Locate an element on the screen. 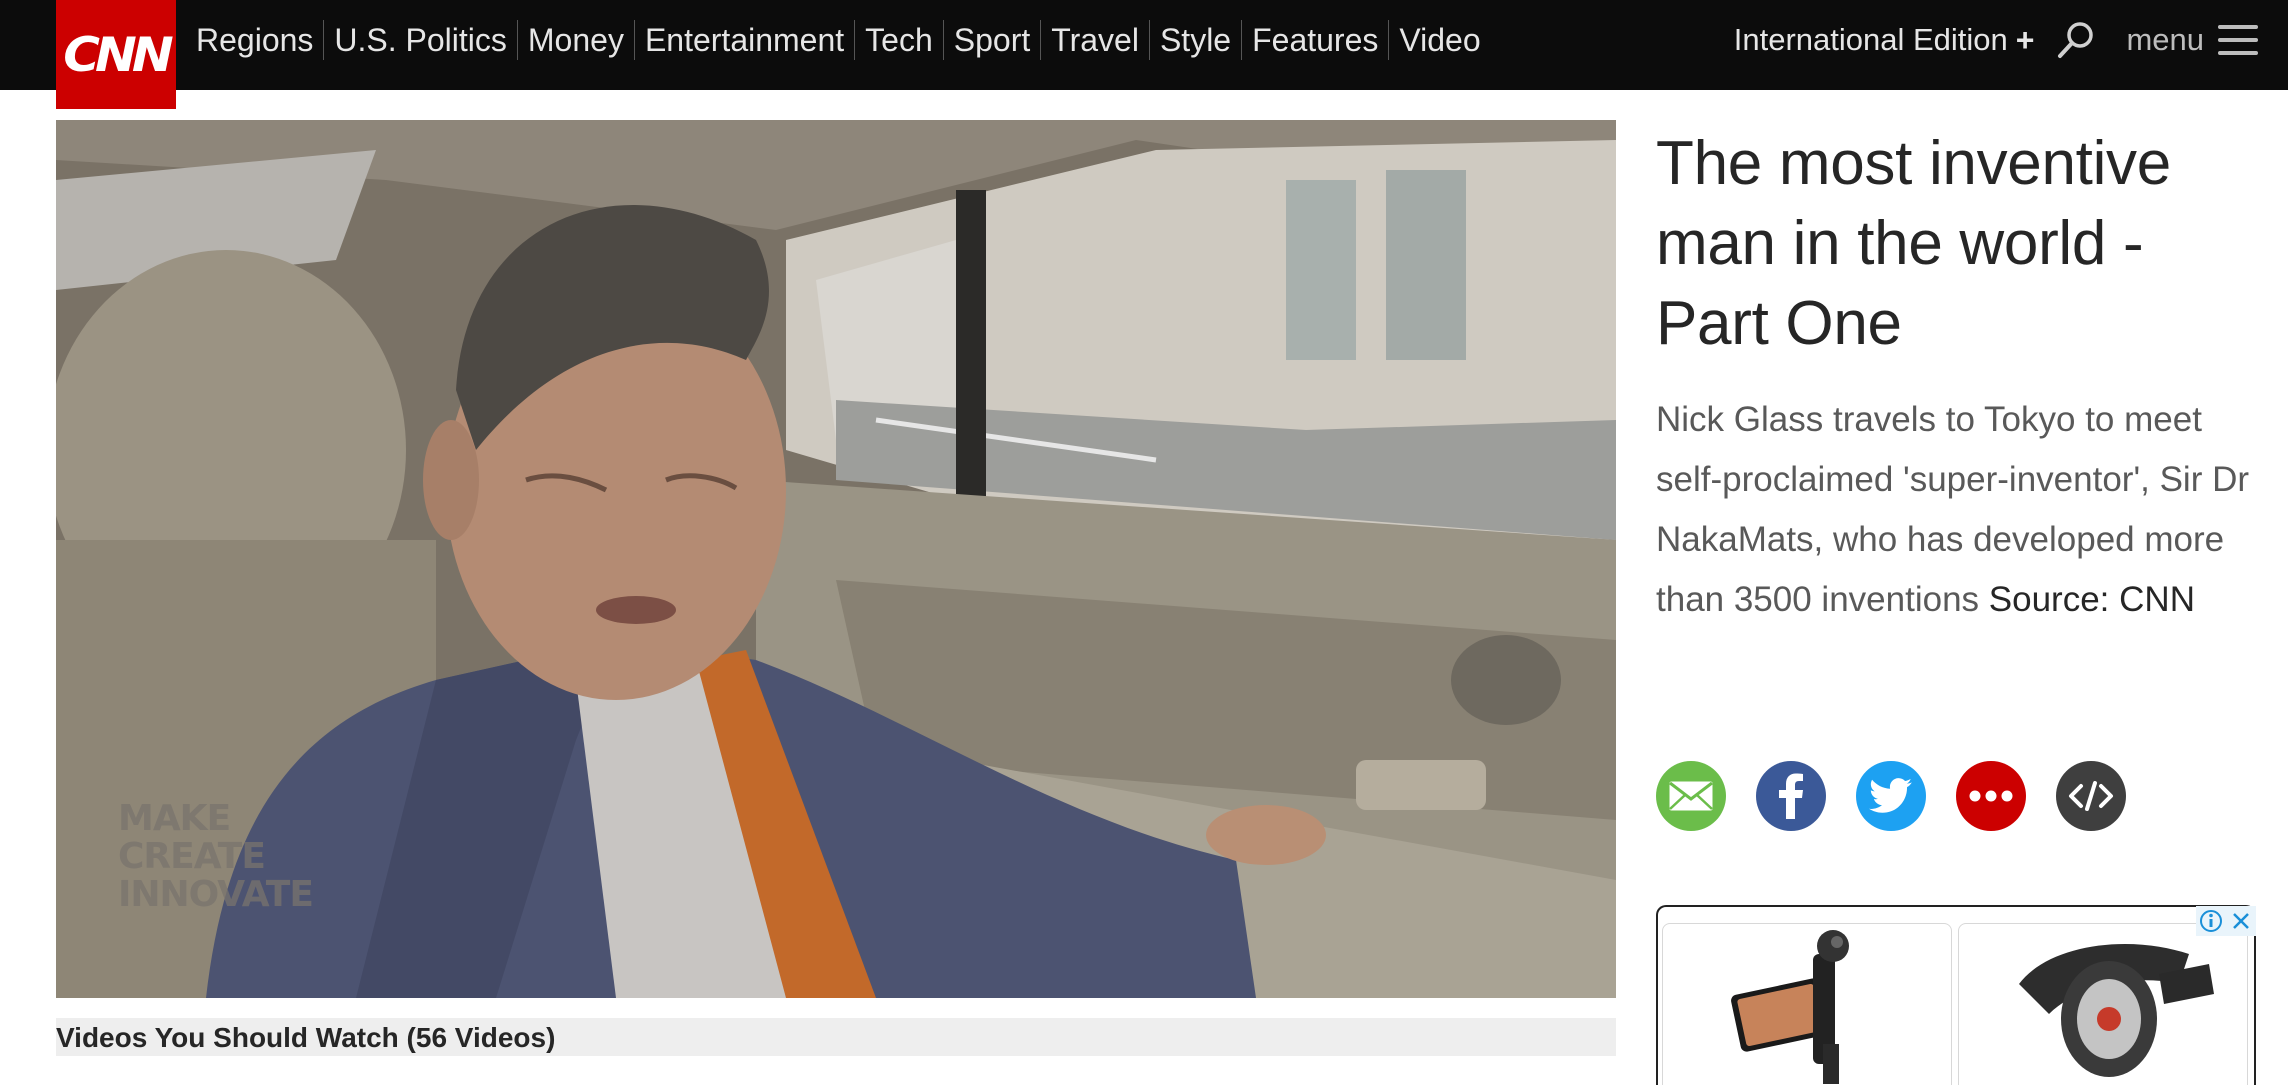  advertisement is located at coordinates (1956, 995).